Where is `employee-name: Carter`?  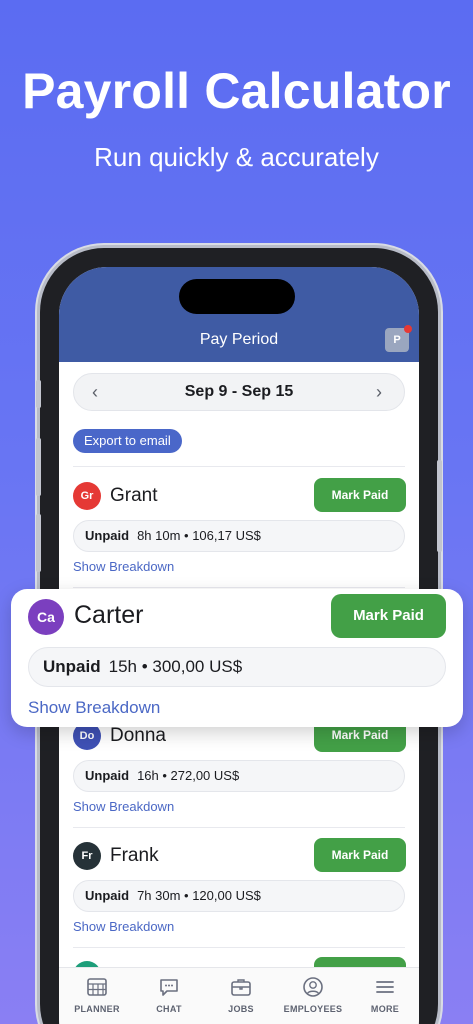
employee-name: Carter is located at coordinates (109, 615).